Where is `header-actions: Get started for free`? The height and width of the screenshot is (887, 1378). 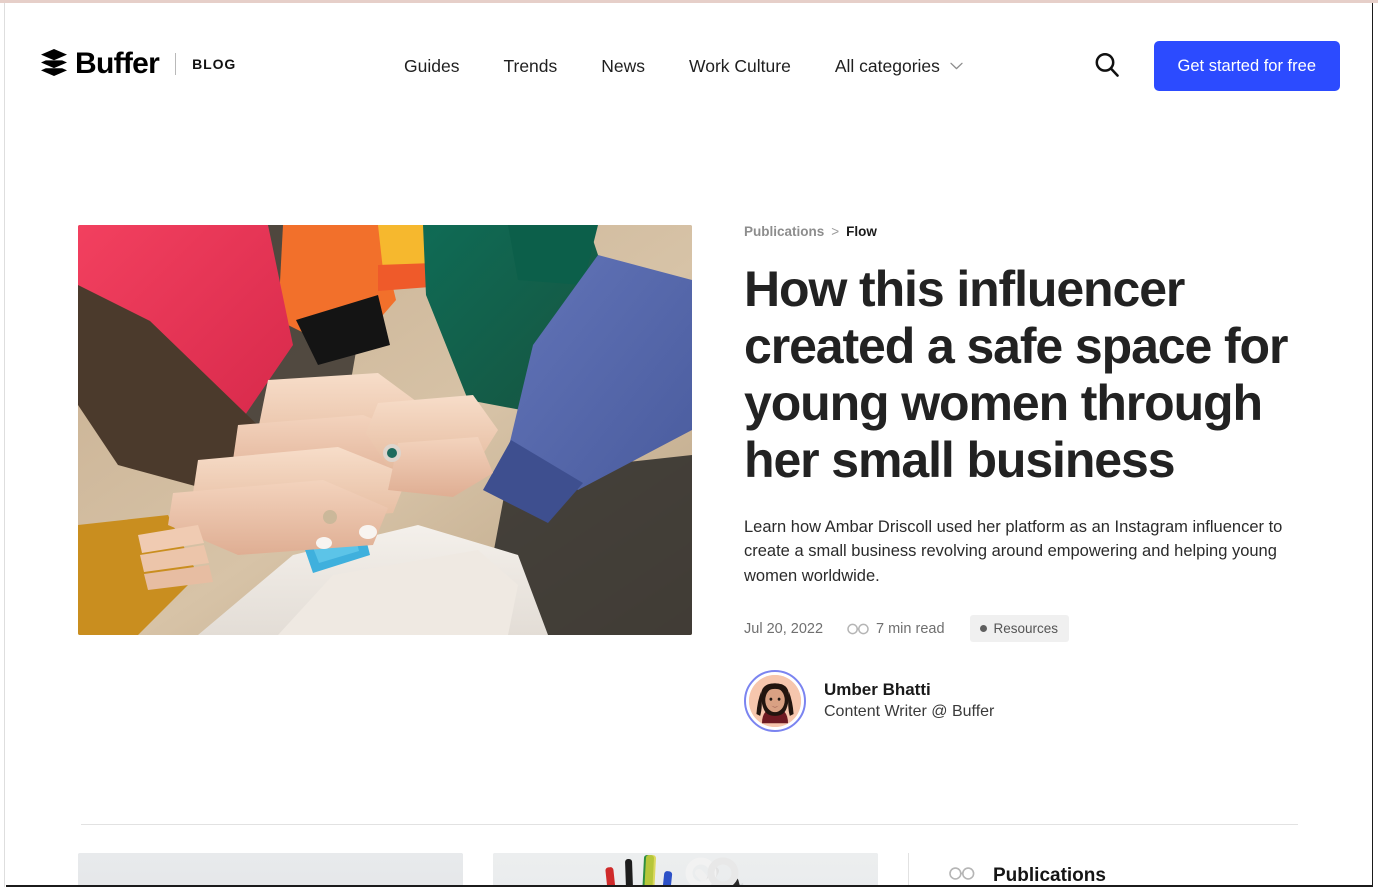
header-actions: Get started for free is located at coordinates (1216, 66).